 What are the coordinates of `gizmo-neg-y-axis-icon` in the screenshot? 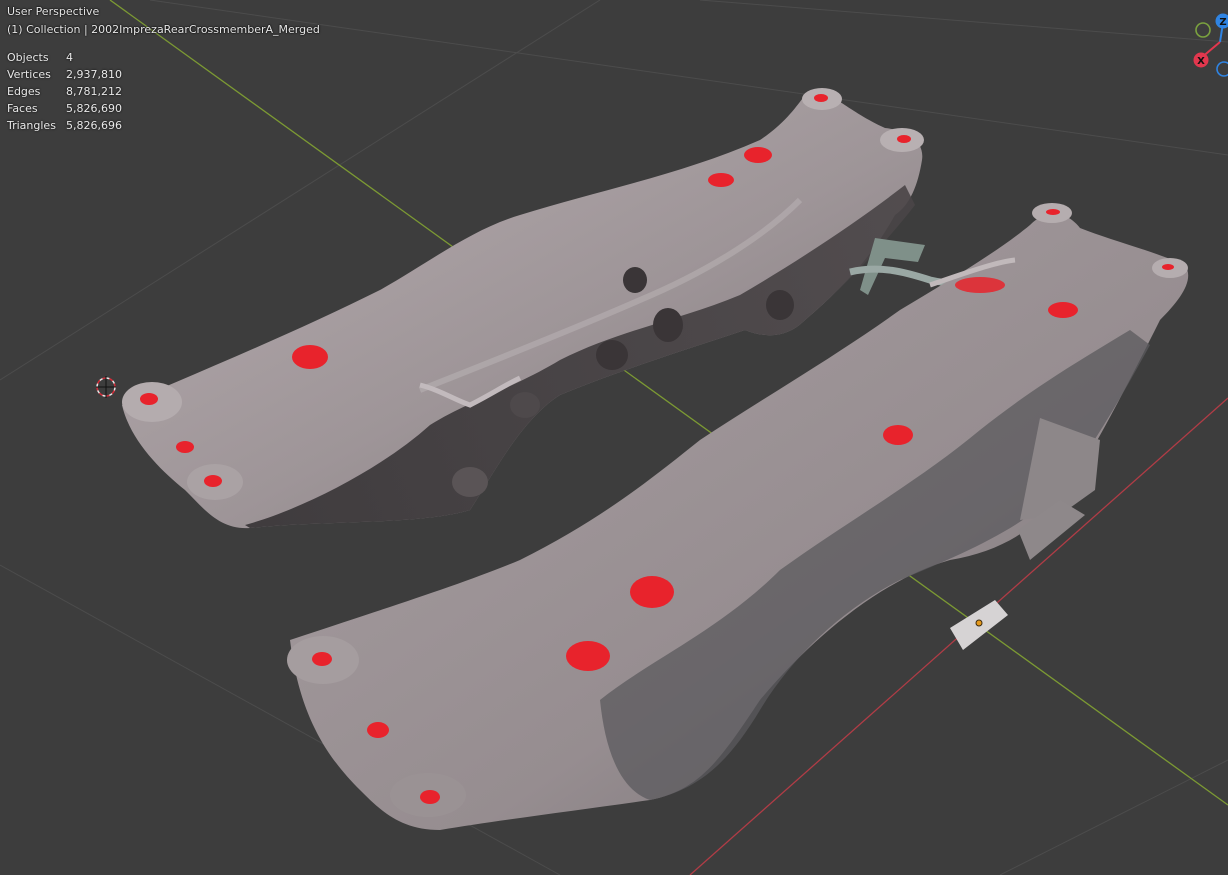 It's located at (1222, 69).